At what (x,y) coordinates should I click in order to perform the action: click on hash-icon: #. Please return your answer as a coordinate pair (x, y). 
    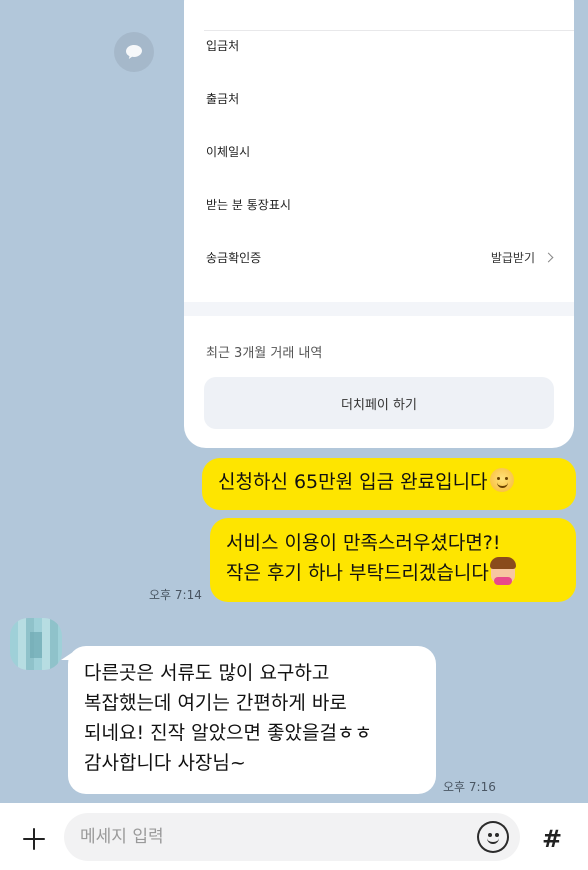
    Looking at the image, I should click on (552, 839).